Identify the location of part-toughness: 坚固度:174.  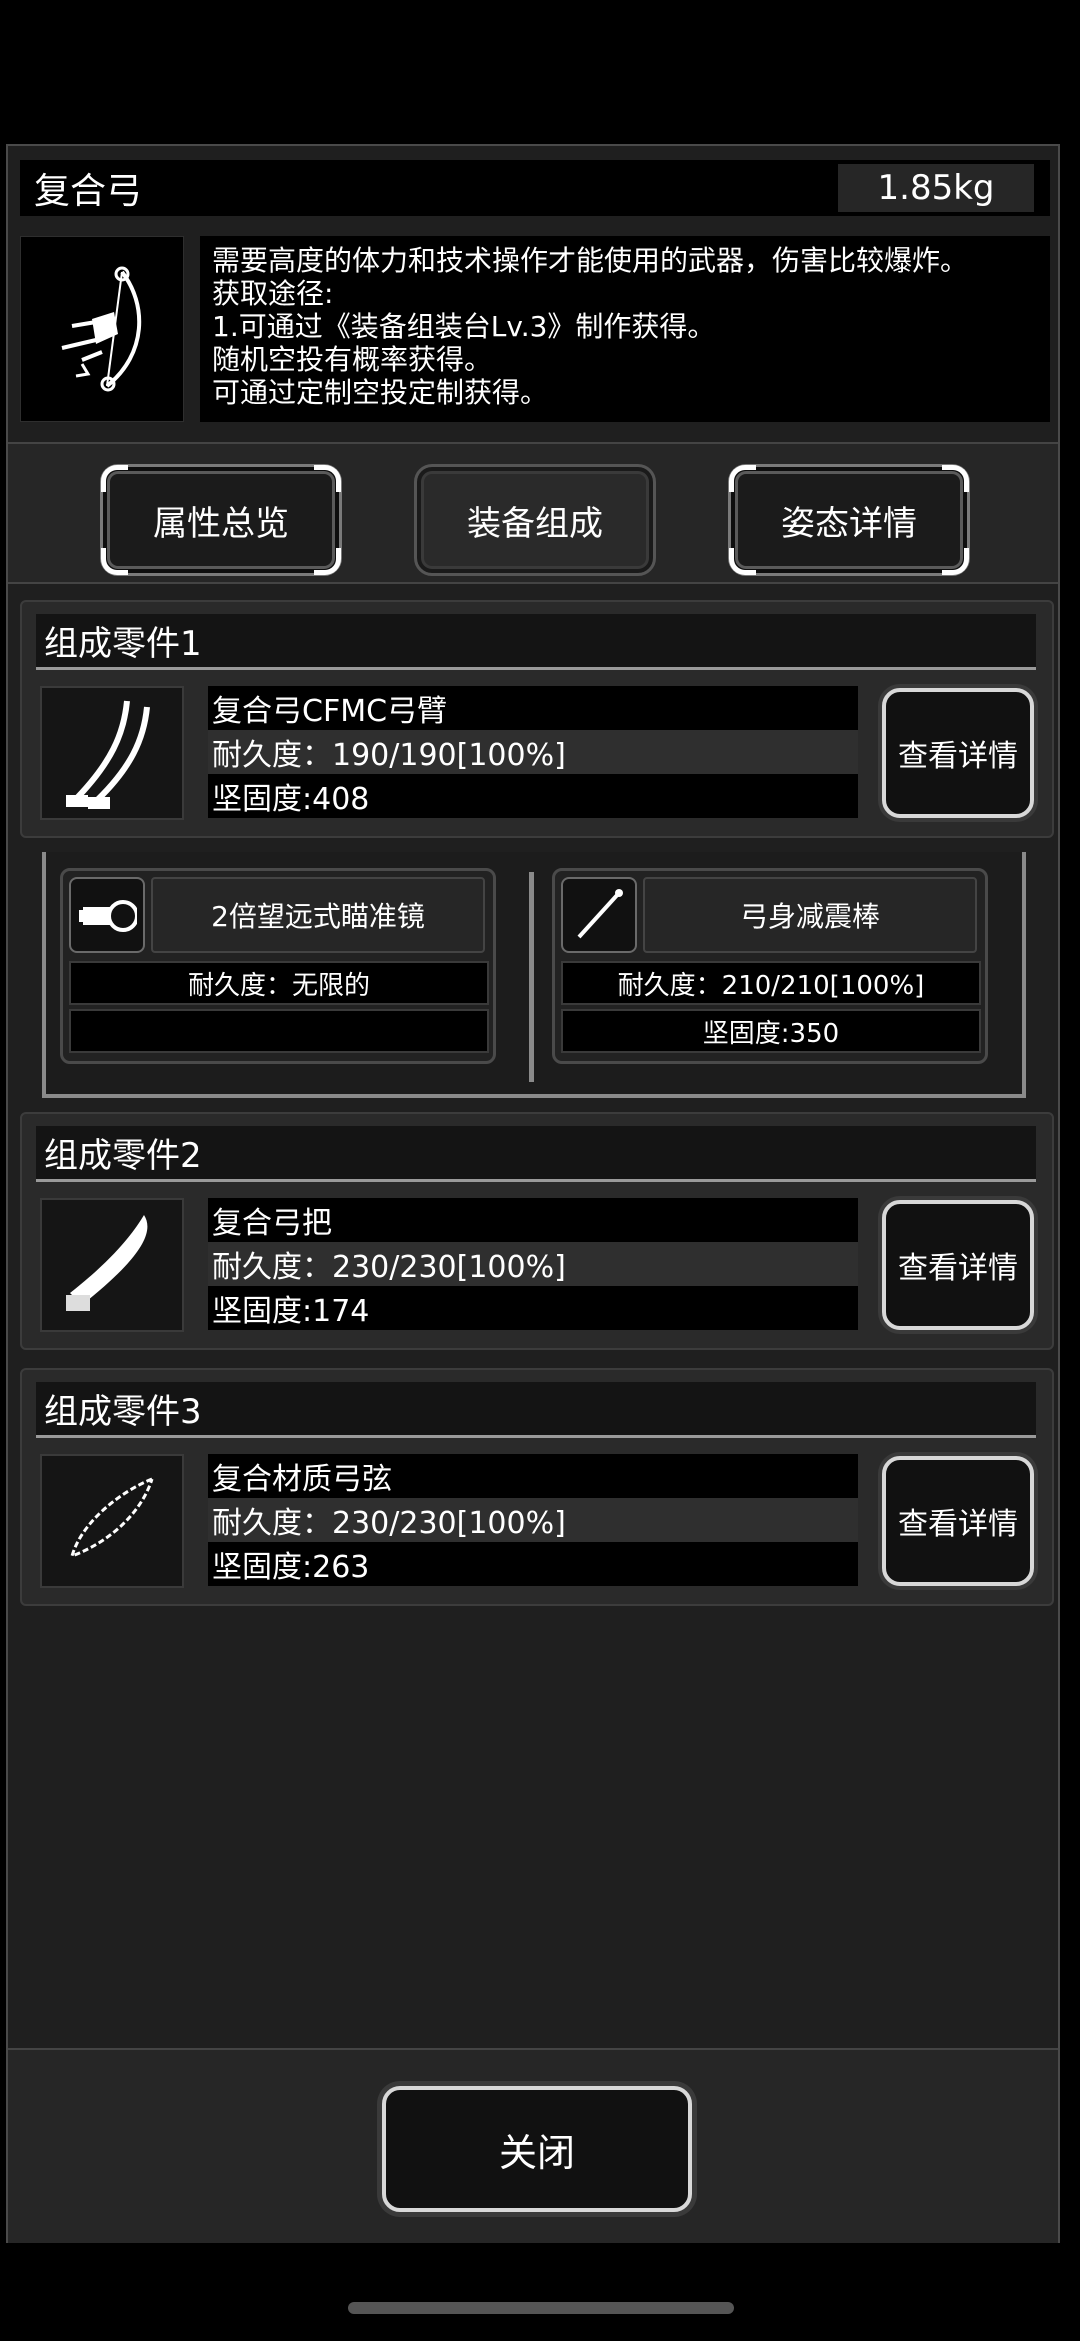
(533, 1308).